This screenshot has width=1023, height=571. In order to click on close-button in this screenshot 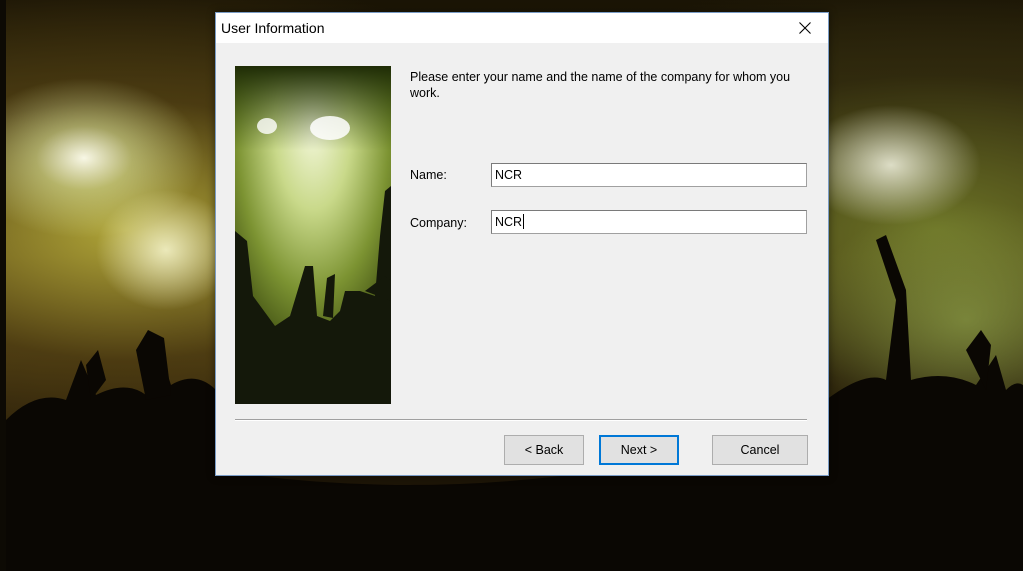, I will do `click(805, 28)`.